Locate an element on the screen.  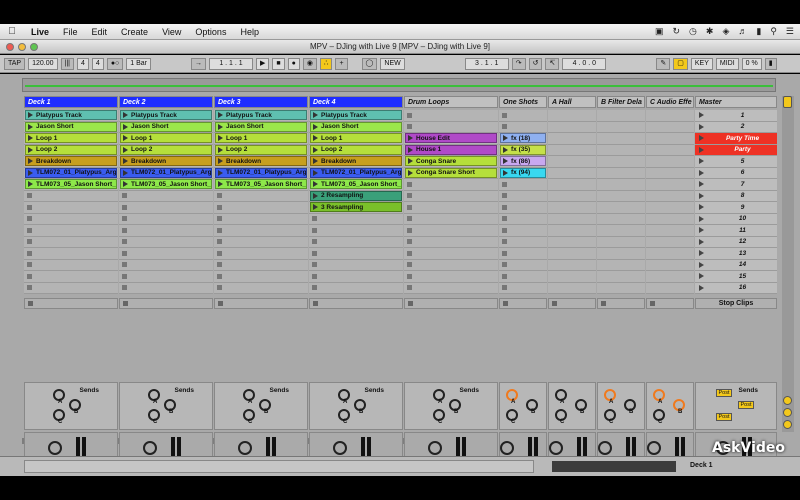
clip: fx (35) is located at coordinates (523, 149).